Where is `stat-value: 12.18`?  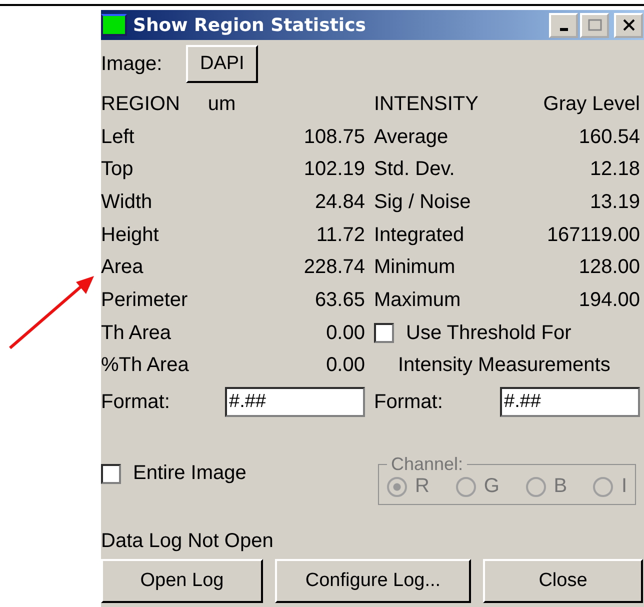
stat-value: 12.18 is located at coordinates (615, 170).